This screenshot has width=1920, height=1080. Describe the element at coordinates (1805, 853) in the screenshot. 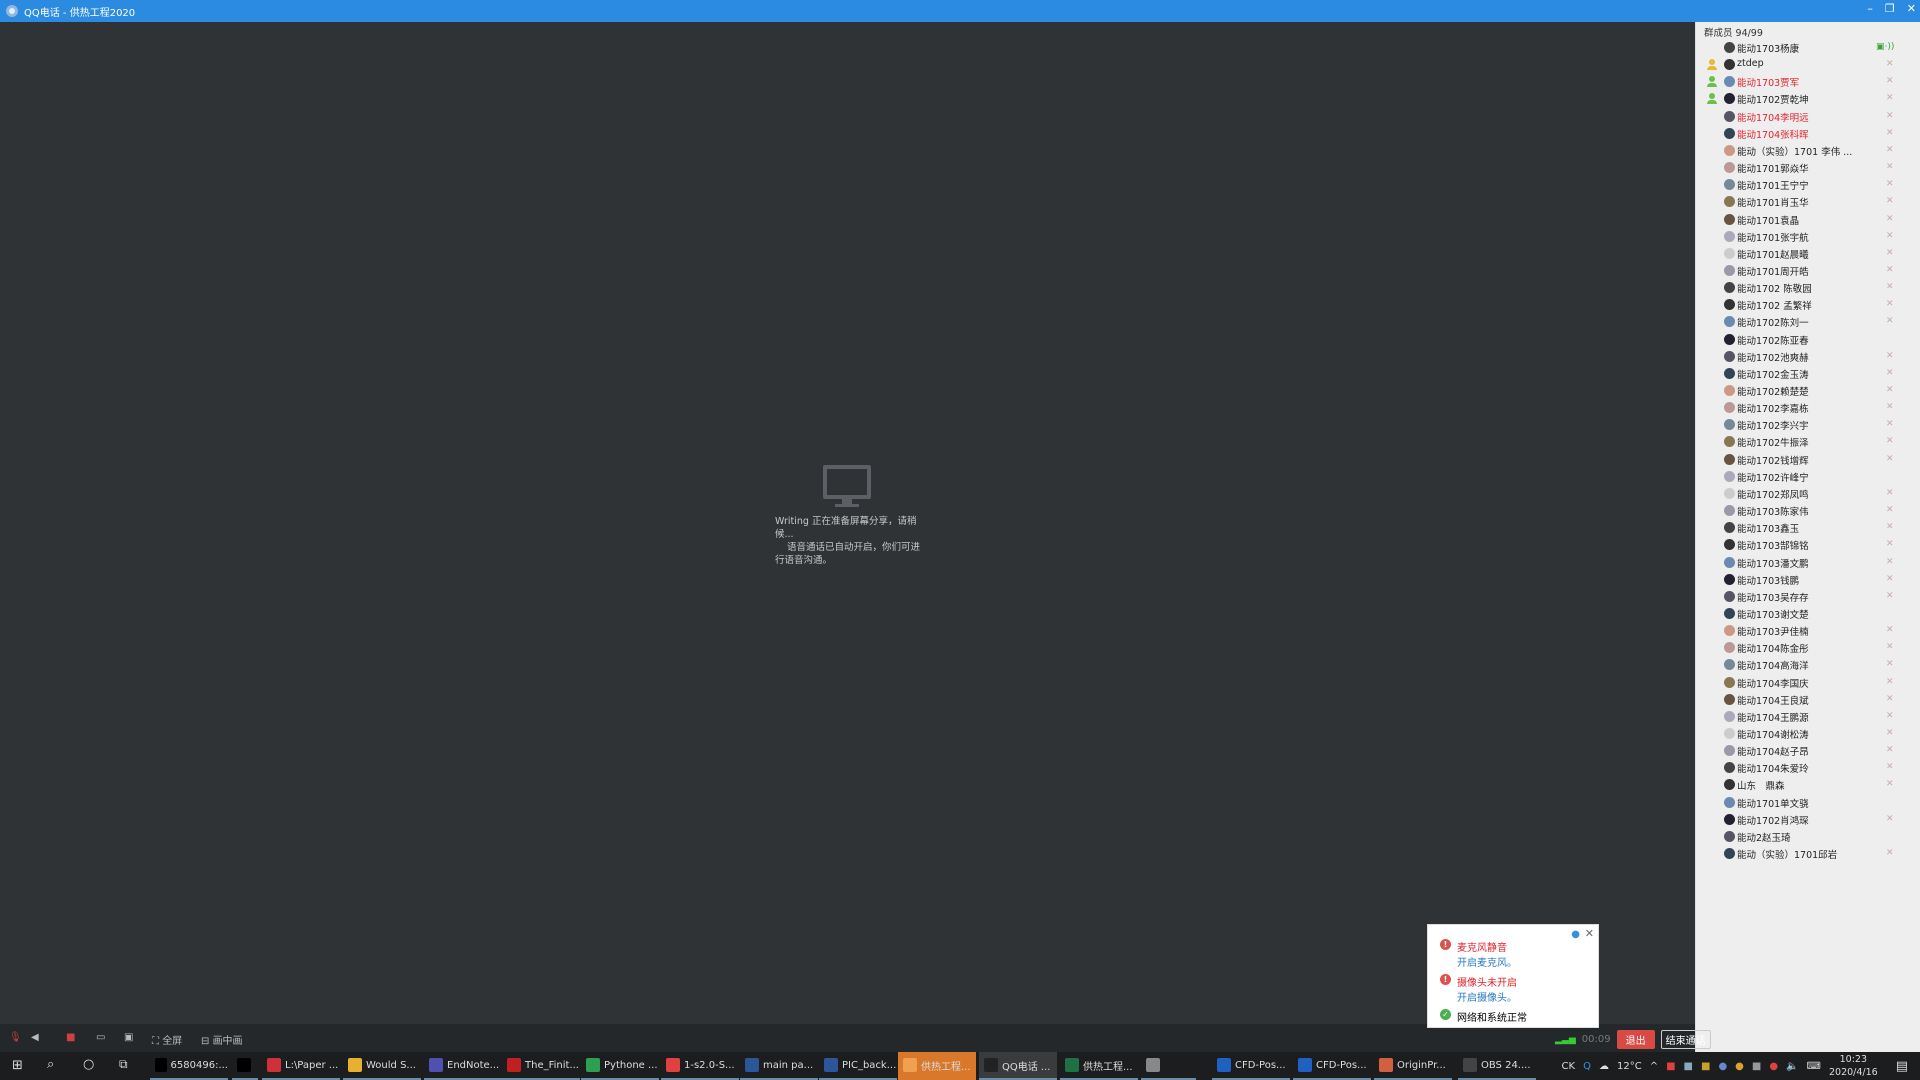

I see `member-row: 能动（实验）1701邱岩 ✕` at that location.